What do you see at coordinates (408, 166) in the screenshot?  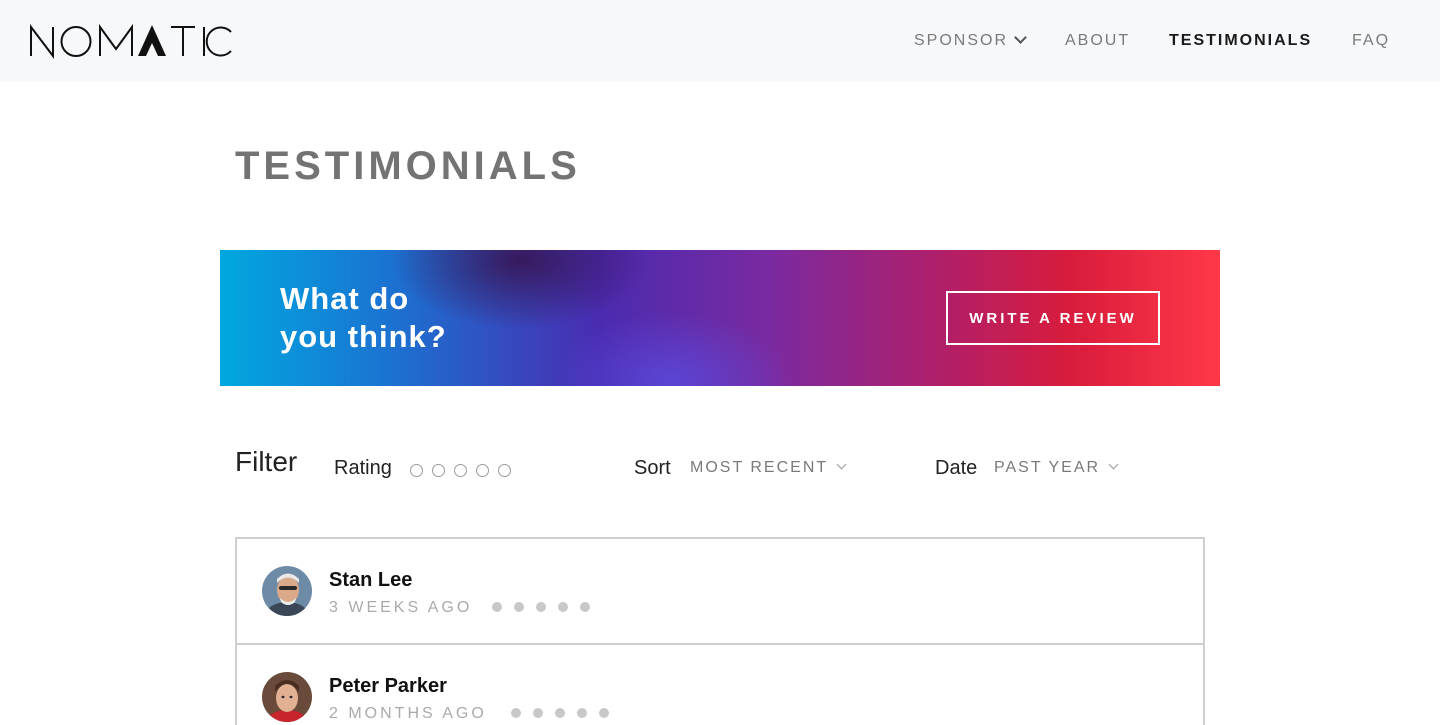 I see `page-title: TESTIMONIALS` at bounding box center [408, 166].